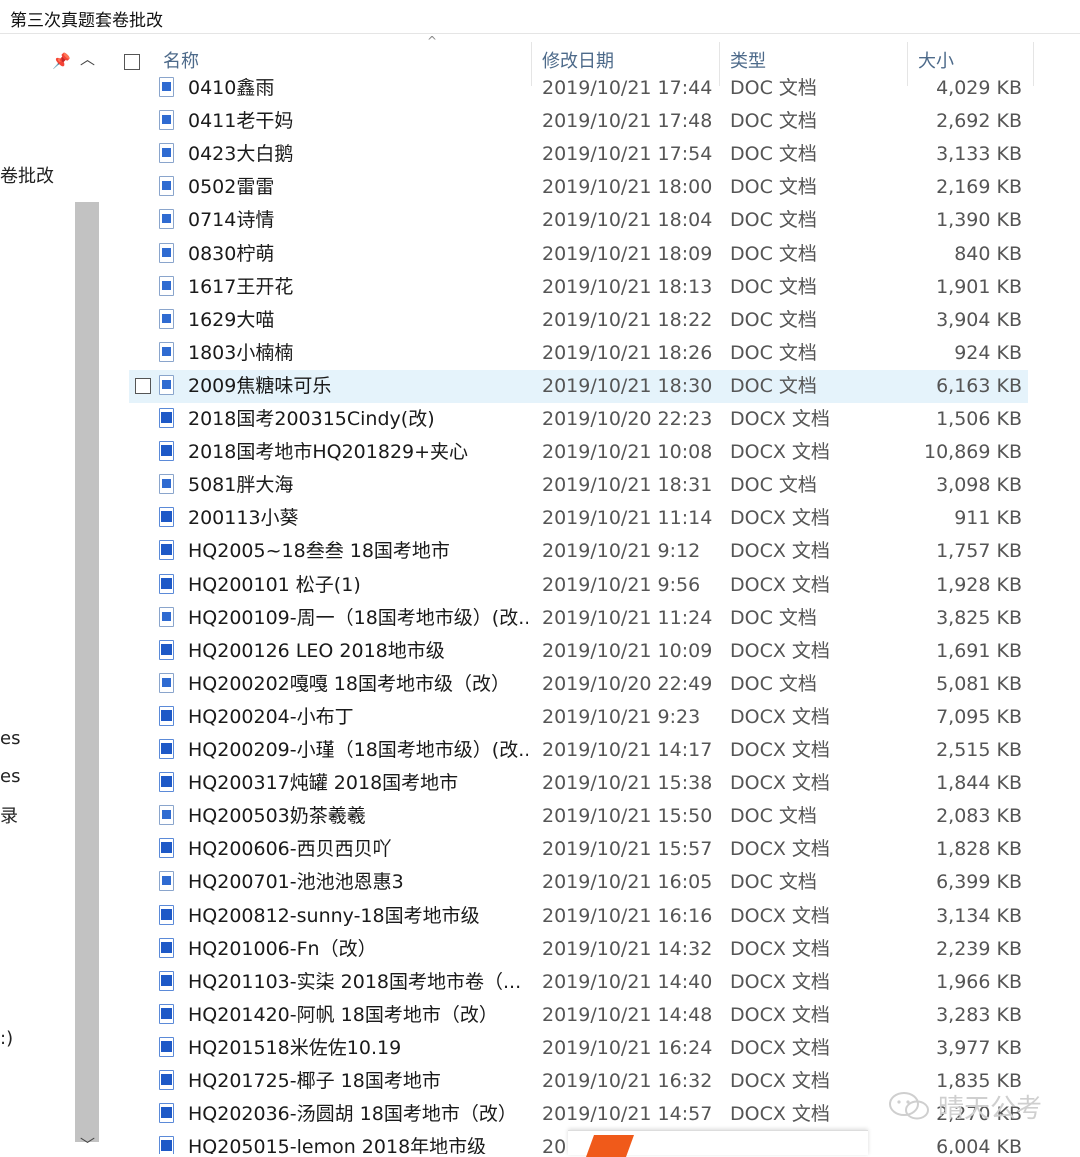 The width and height of the screenshot is (1080, 1157). What do you see at coordinates (323, 783) in the screenshot?
I see `file-name: HQ200317炖罐 2018国考地市` at bounding box center [323, 783].